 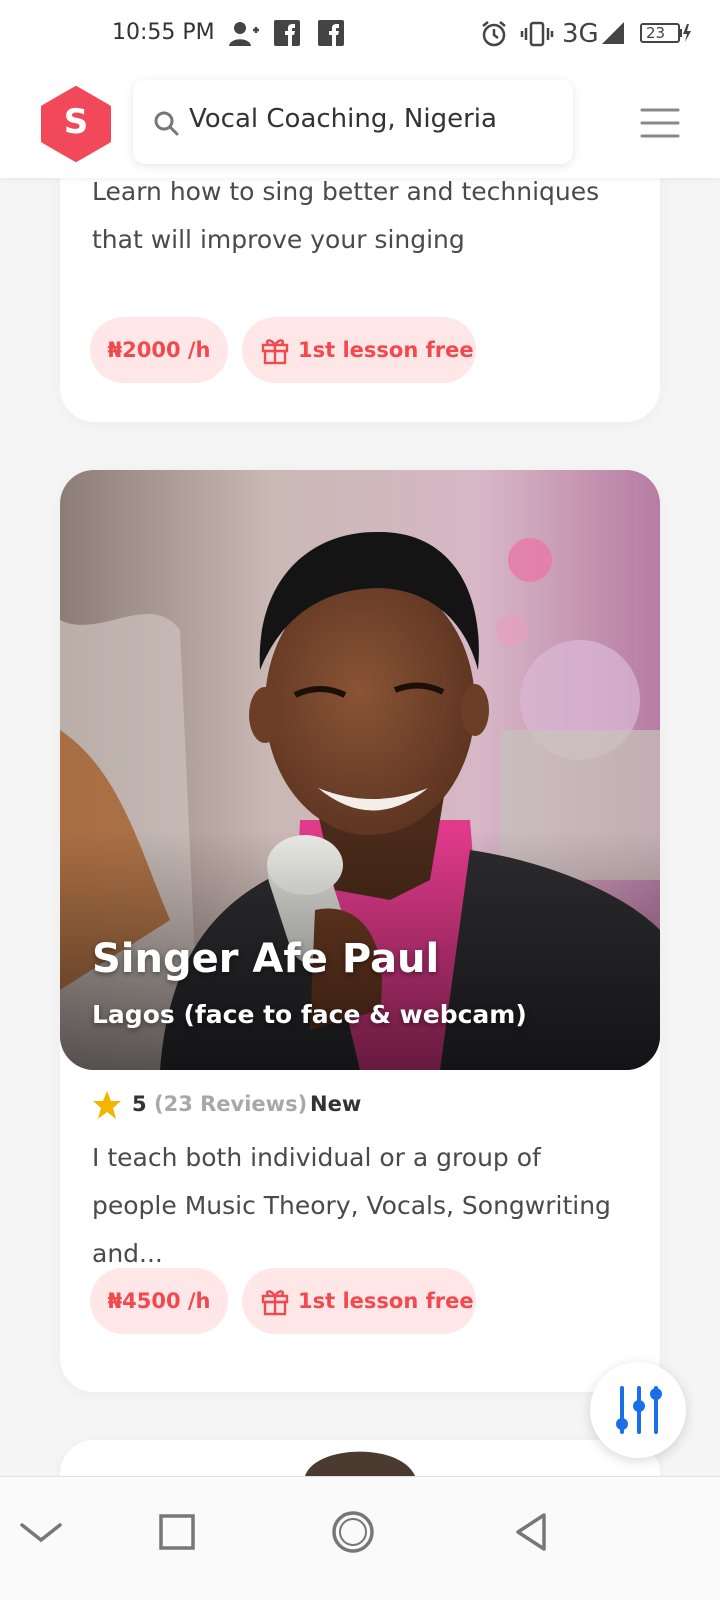 I want to click on search-input: Vocal Coaching, Nigeria, so click(x=353, y=122).